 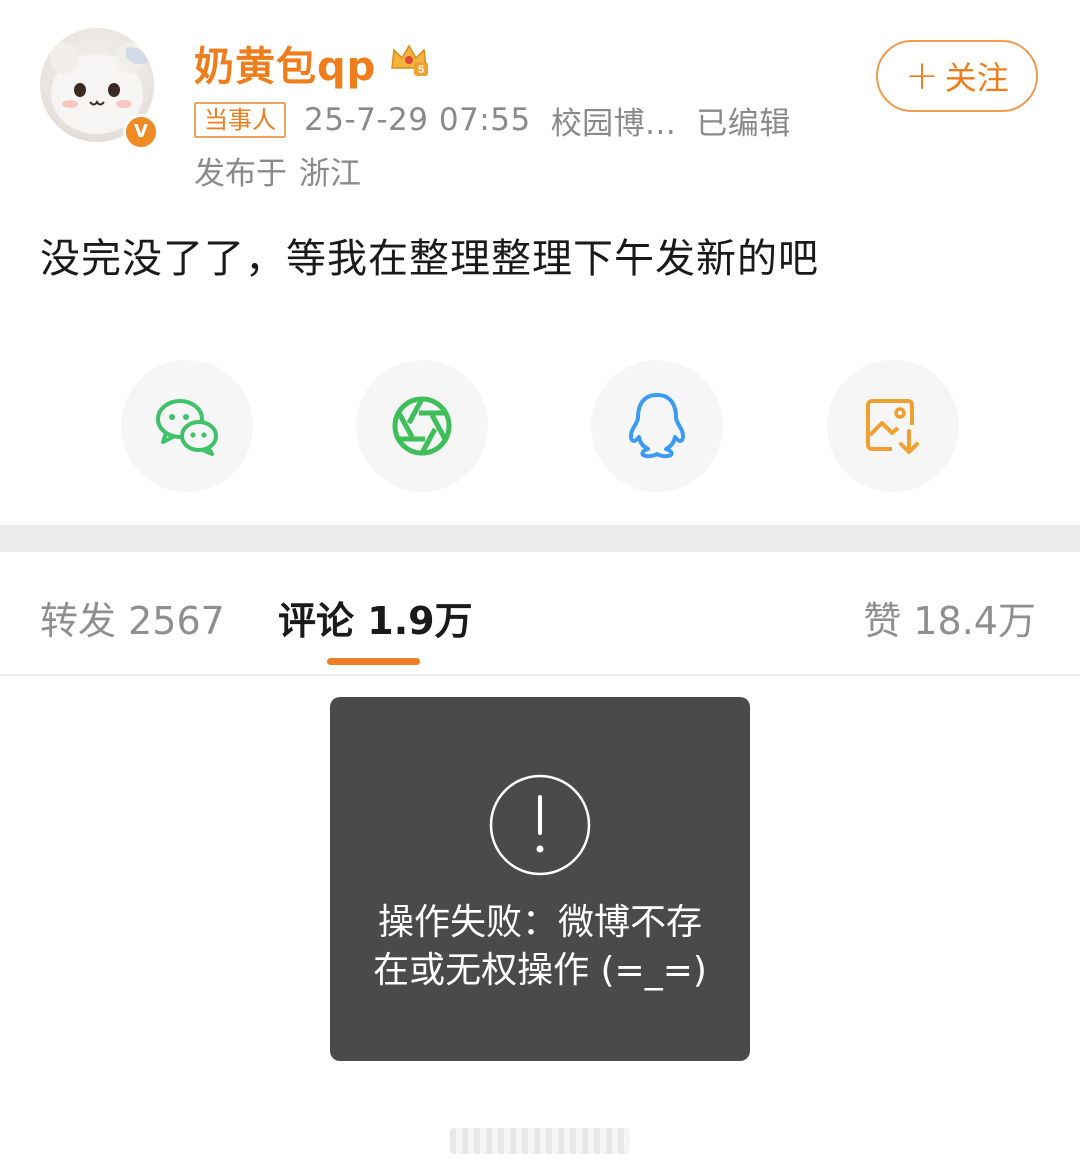 I want to click on share-wechat-button, so click(x=187, y=426).